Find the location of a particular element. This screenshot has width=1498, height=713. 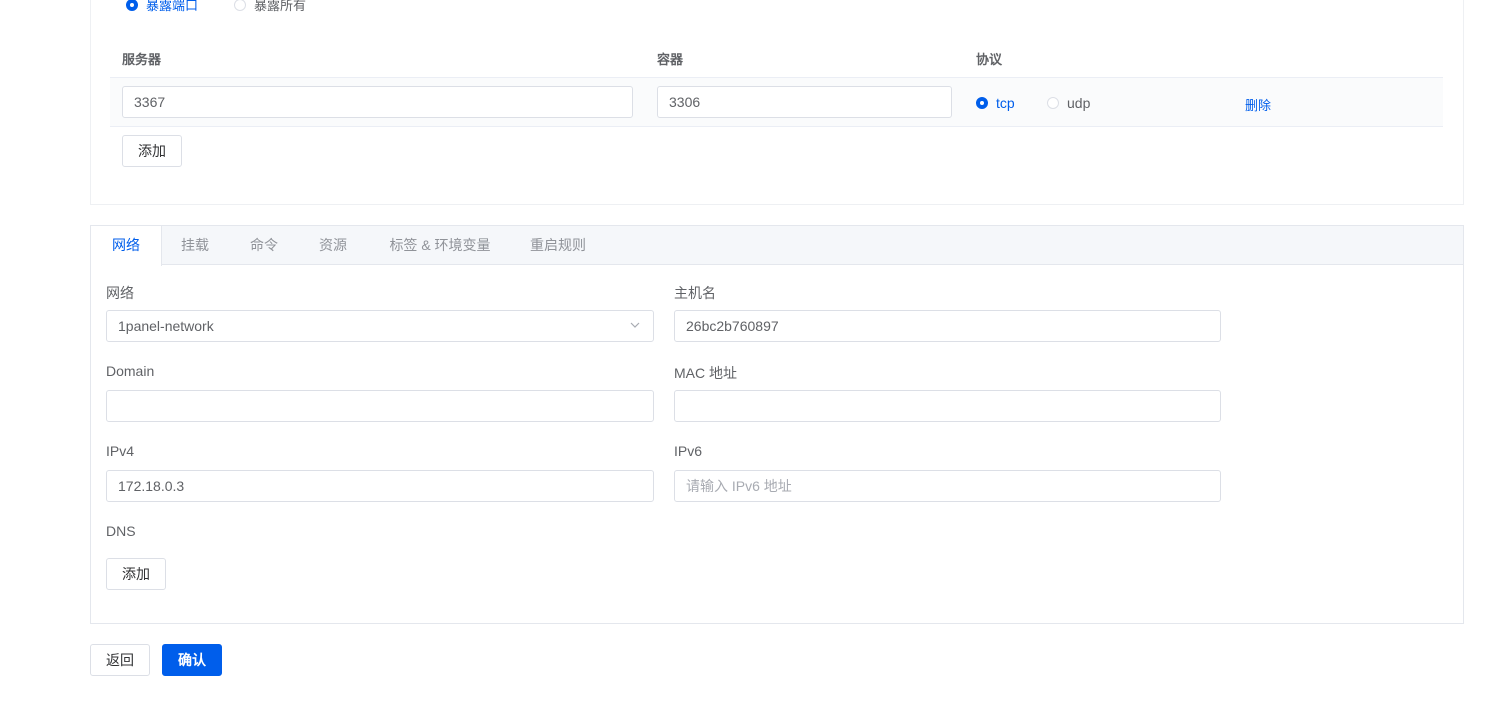

tab-command: 命令 is located at coordinates (264, 245).